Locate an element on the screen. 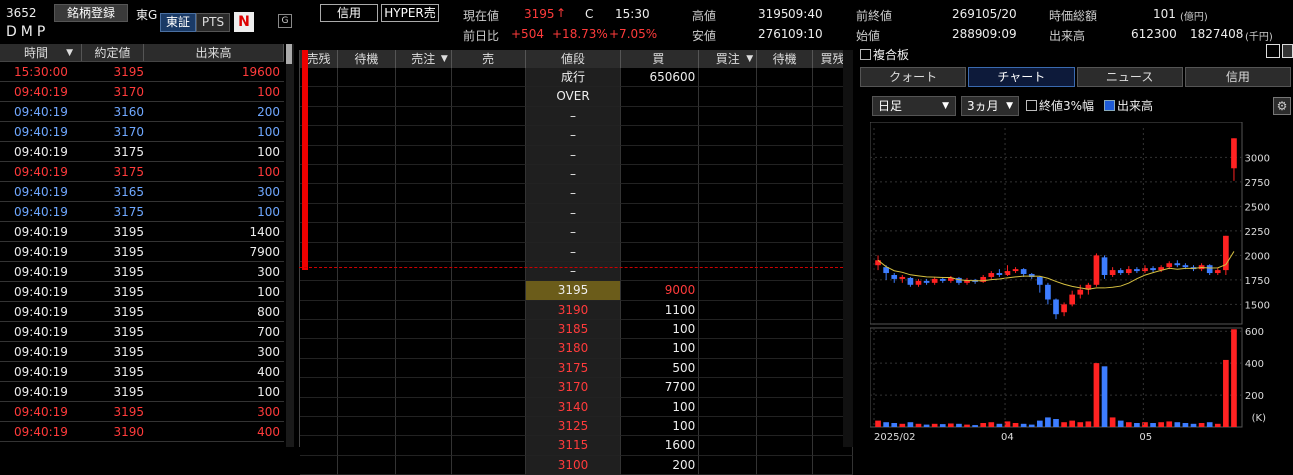 The image size is (1293, 475). order-book-scrollbar is located at coordinates (848, 248).